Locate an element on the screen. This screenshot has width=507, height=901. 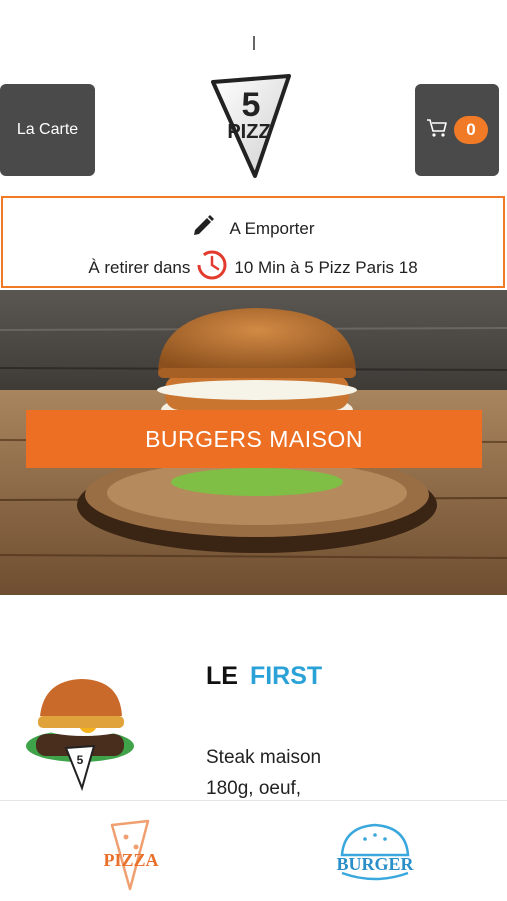
logo-text: PIZZ is located at coordinates (248, 132).